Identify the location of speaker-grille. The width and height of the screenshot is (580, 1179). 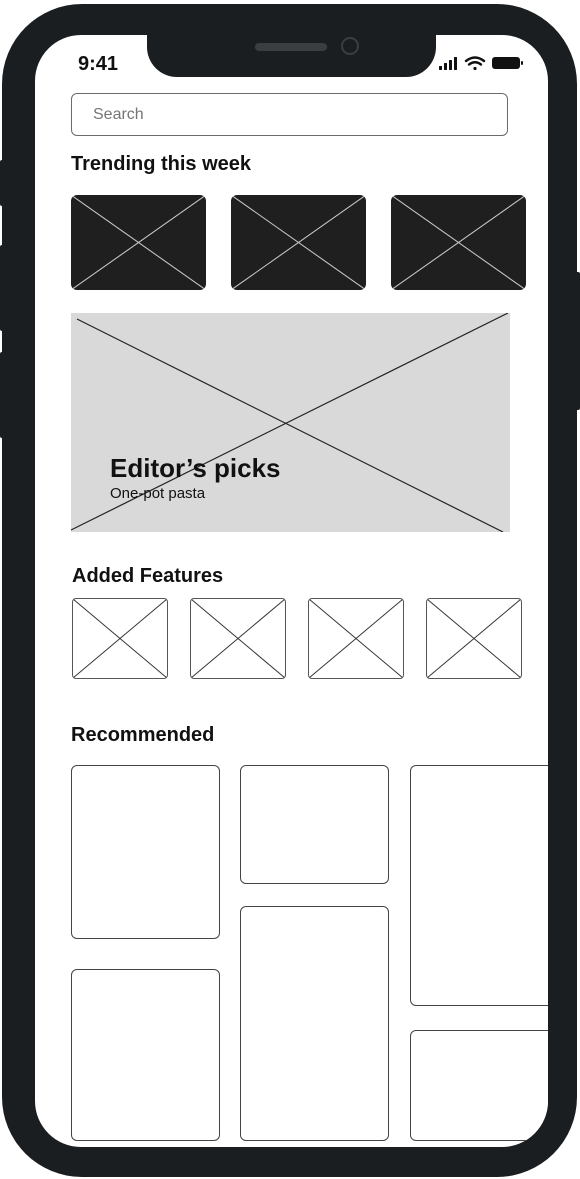
(291, 47).